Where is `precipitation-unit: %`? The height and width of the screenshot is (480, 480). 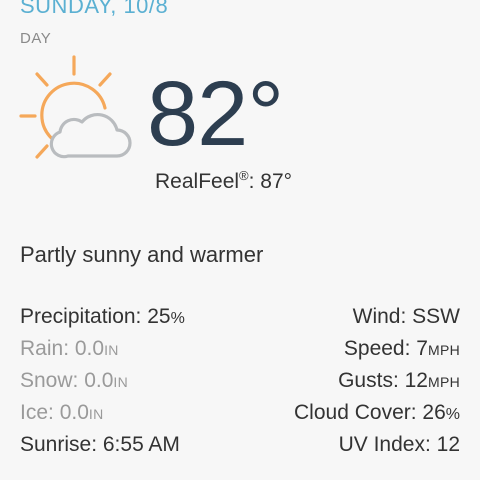 precipitation-unit: % is located at coordinates (177, 318).